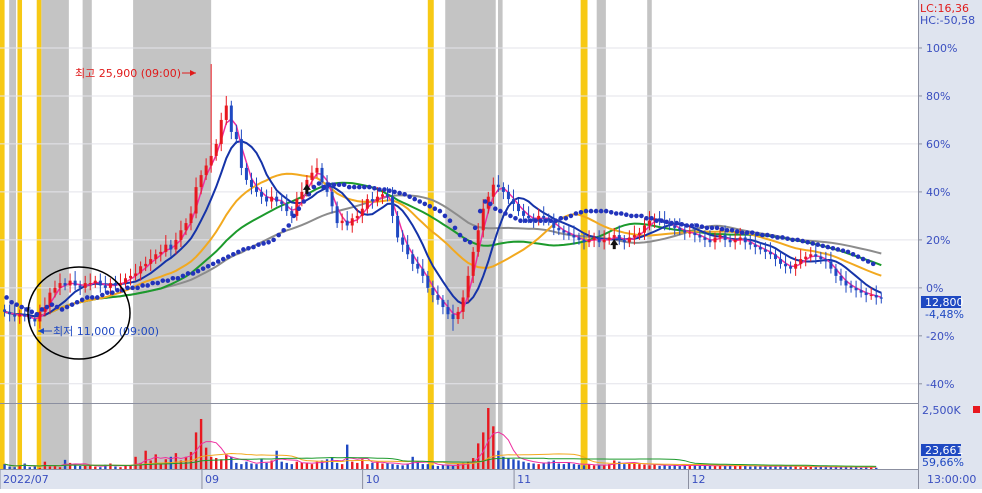  I want to click on time-axis-panel, so click(459, 479).